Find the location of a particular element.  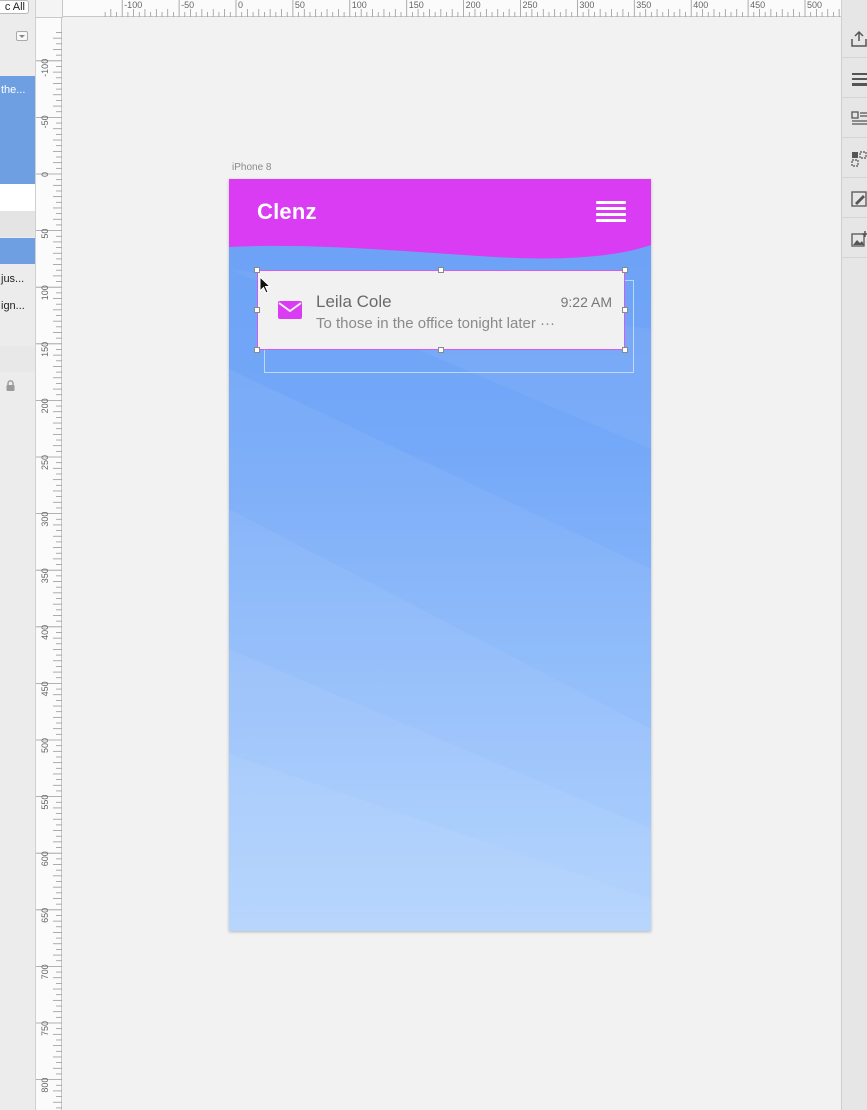

mail-icon is located at coordinates (290, 310).